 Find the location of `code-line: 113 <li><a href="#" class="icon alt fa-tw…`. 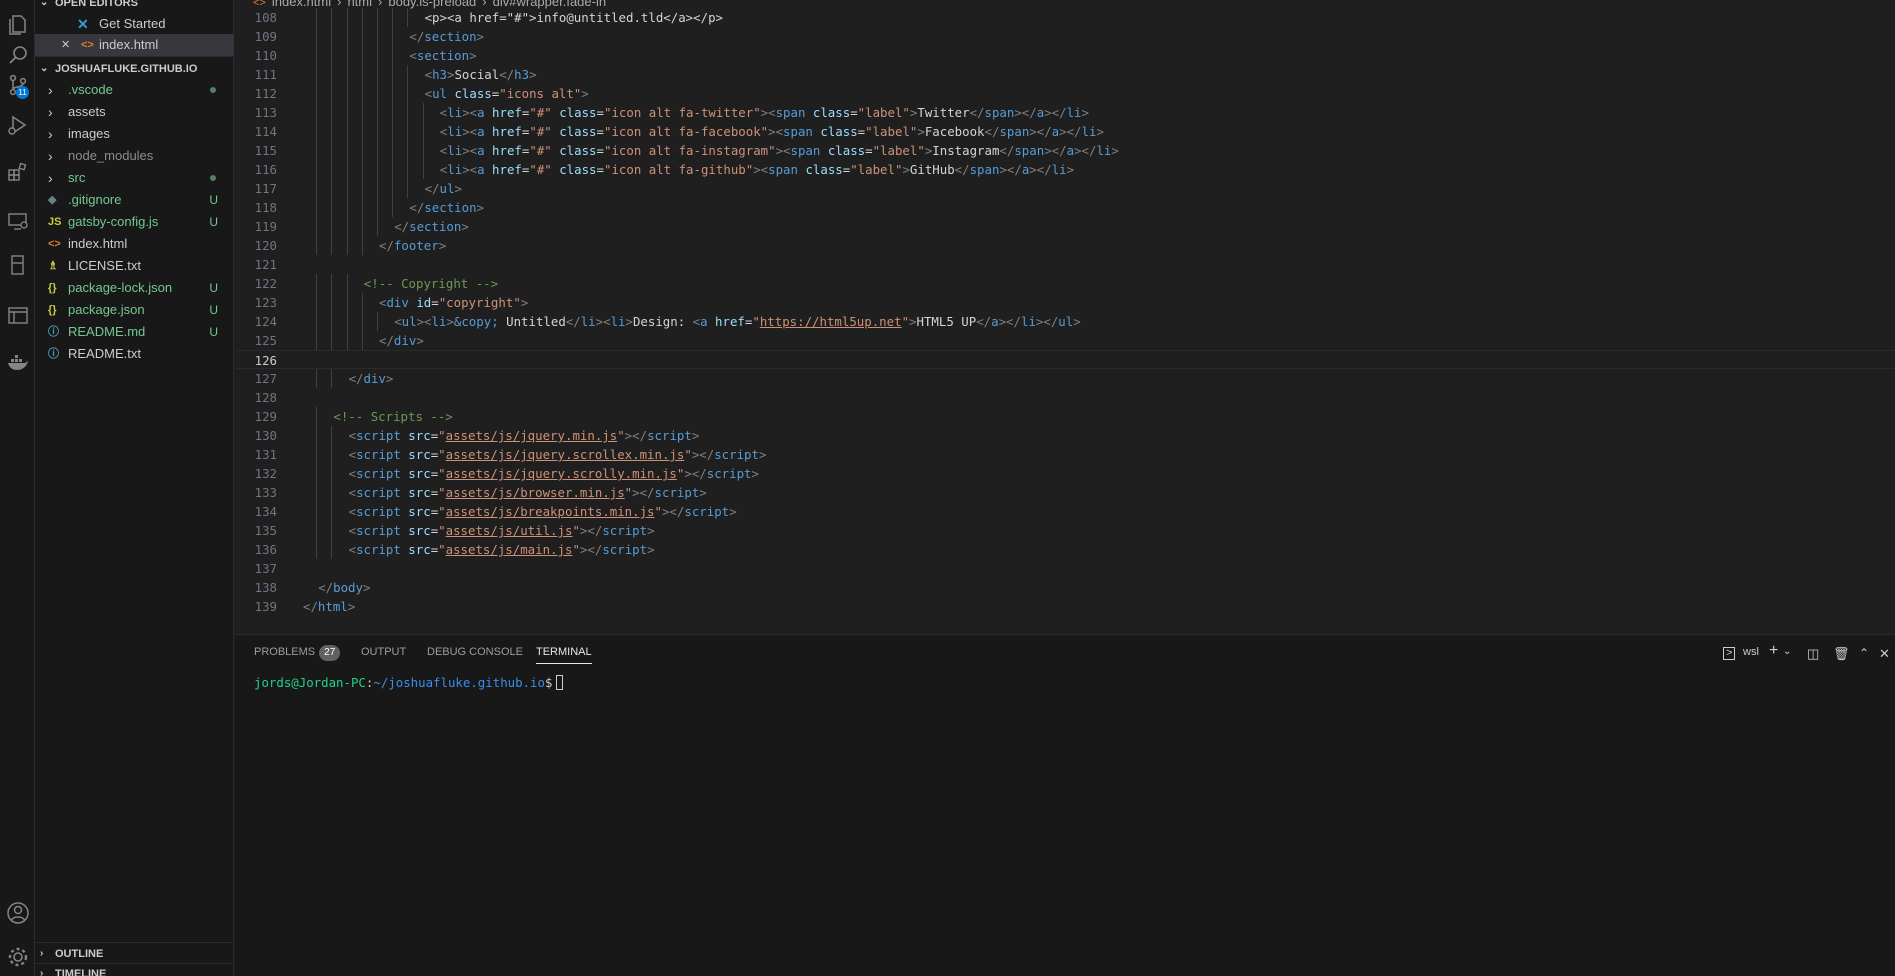

code-line: 113 <li><a href="#" class="icon alt fa-tw… is located at coordinates (1065, 112).